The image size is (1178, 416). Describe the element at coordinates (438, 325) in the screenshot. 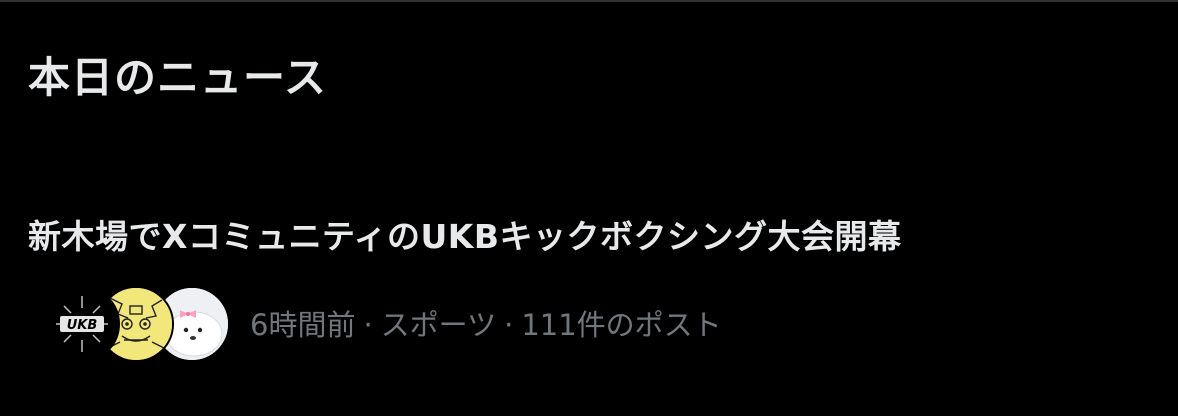

I see `category-label: スポーツ` at that location.